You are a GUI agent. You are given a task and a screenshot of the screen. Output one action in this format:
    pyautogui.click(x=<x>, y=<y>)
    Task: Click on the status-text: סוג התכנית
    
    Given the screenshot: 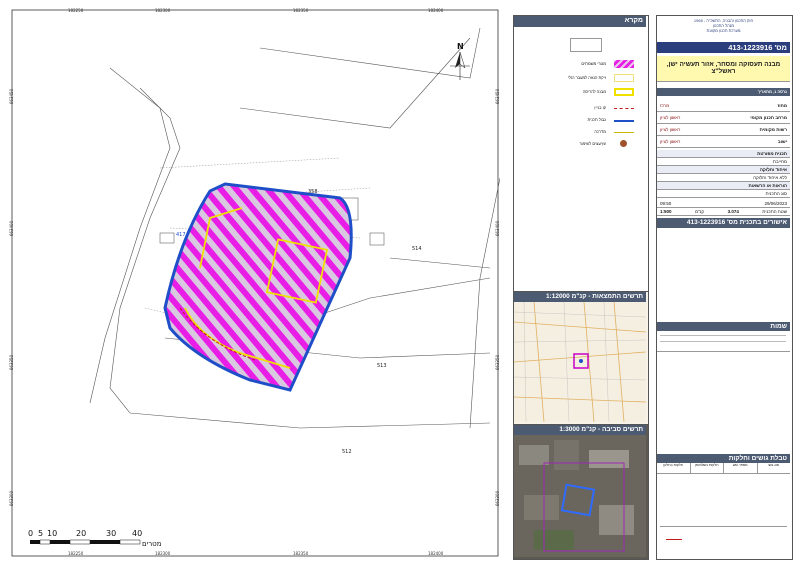 What is the action you would take?
    pyautogui.click(x=776, y=193)
    